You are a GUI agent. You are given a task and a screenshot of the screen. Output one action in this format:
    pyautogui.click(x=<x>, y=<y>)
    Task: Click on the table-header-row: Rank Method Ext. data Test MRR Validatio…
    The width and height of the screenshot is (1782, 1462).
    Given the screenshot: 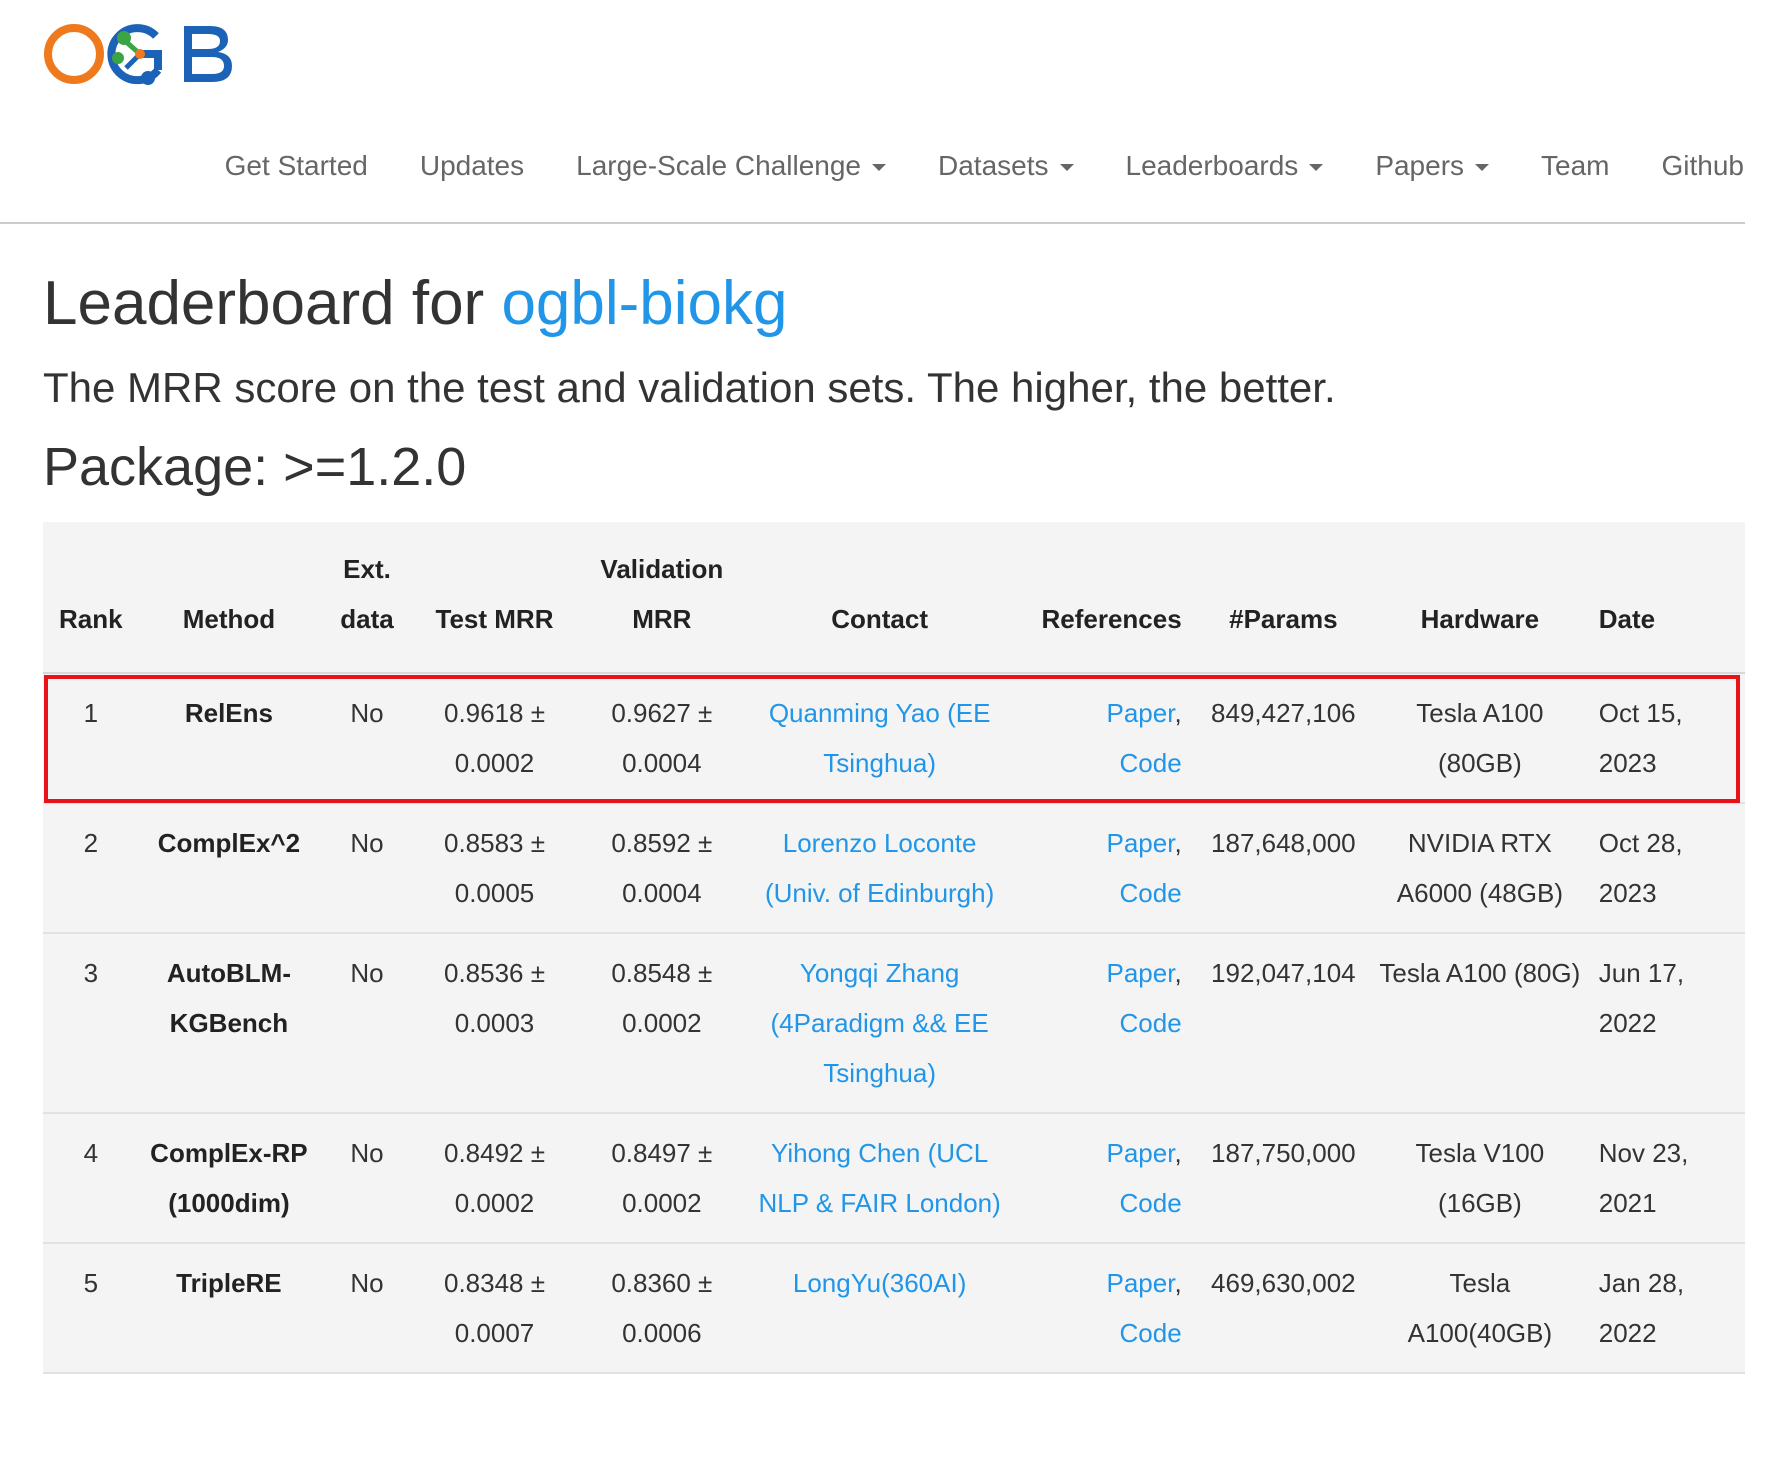 What is the action you would take?
    pyautogui.click(x=894, y=598)
    